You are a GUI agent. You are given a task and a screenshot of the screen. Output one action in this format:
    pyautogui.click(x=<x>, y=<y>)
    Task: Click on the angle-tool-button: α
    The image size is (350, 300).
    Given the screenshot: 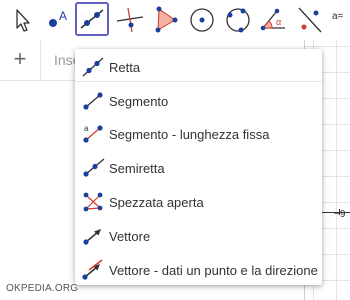 What is the action you would take?
    pyautogui.click(x=273, y=19)
    